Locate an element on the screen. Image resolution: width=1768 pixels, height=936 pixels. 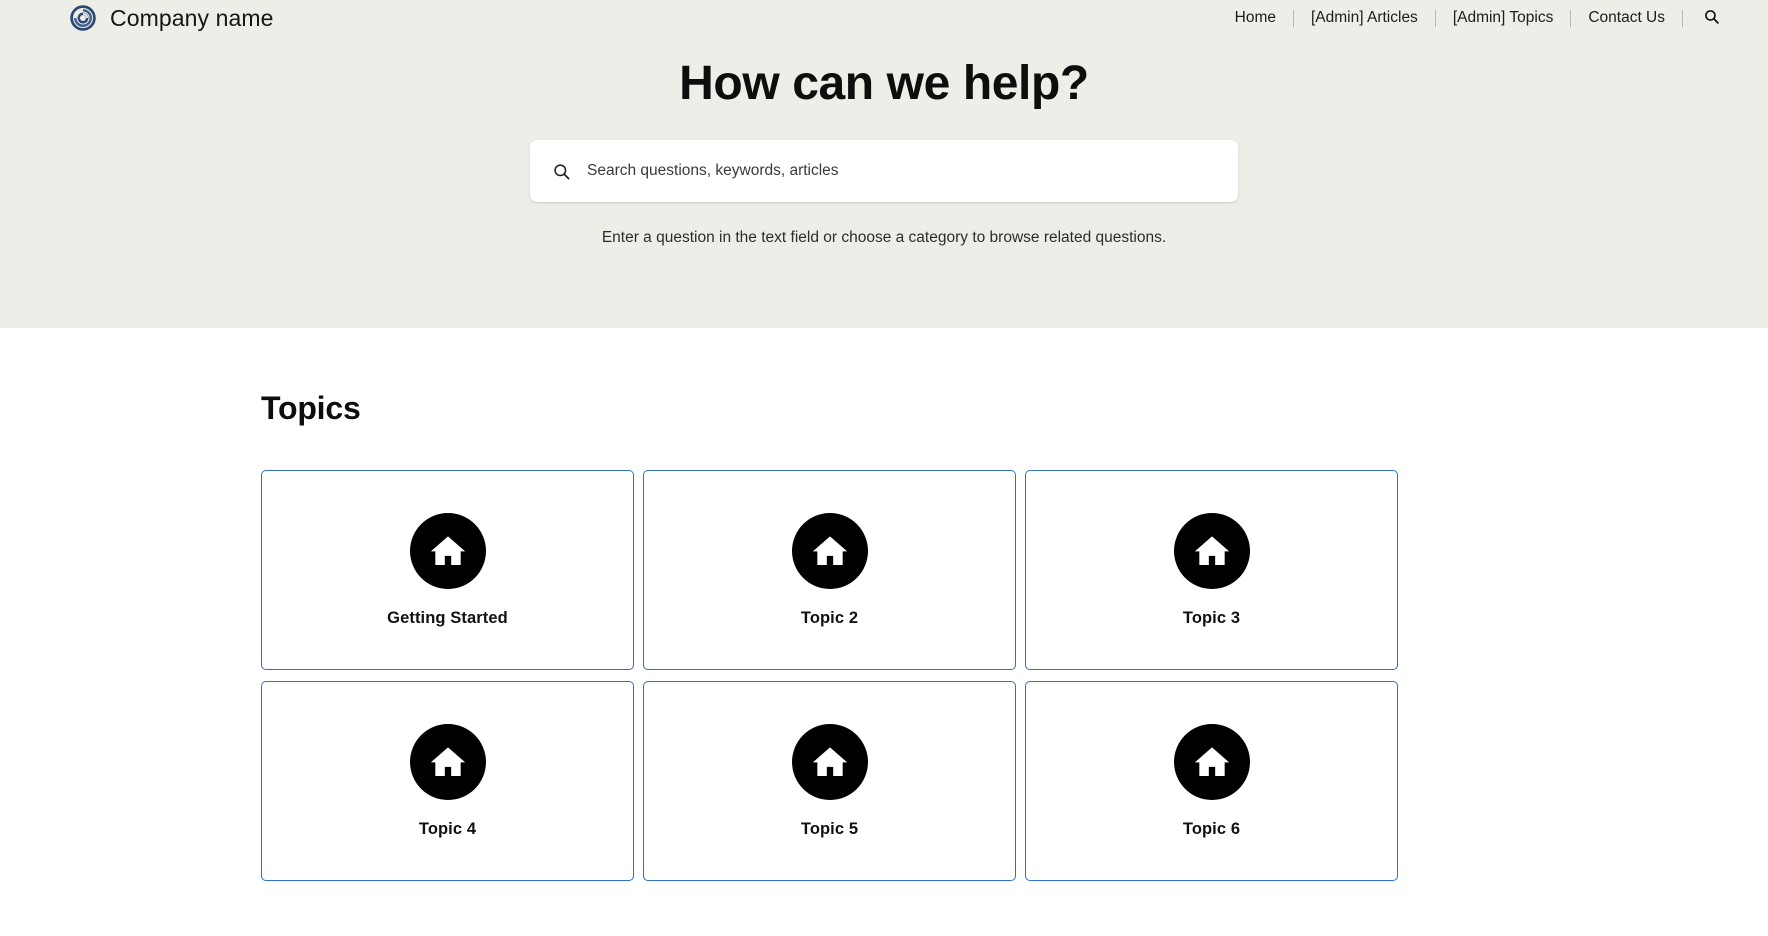
topic-card: Getting Started is located at coordinates (447, 570).